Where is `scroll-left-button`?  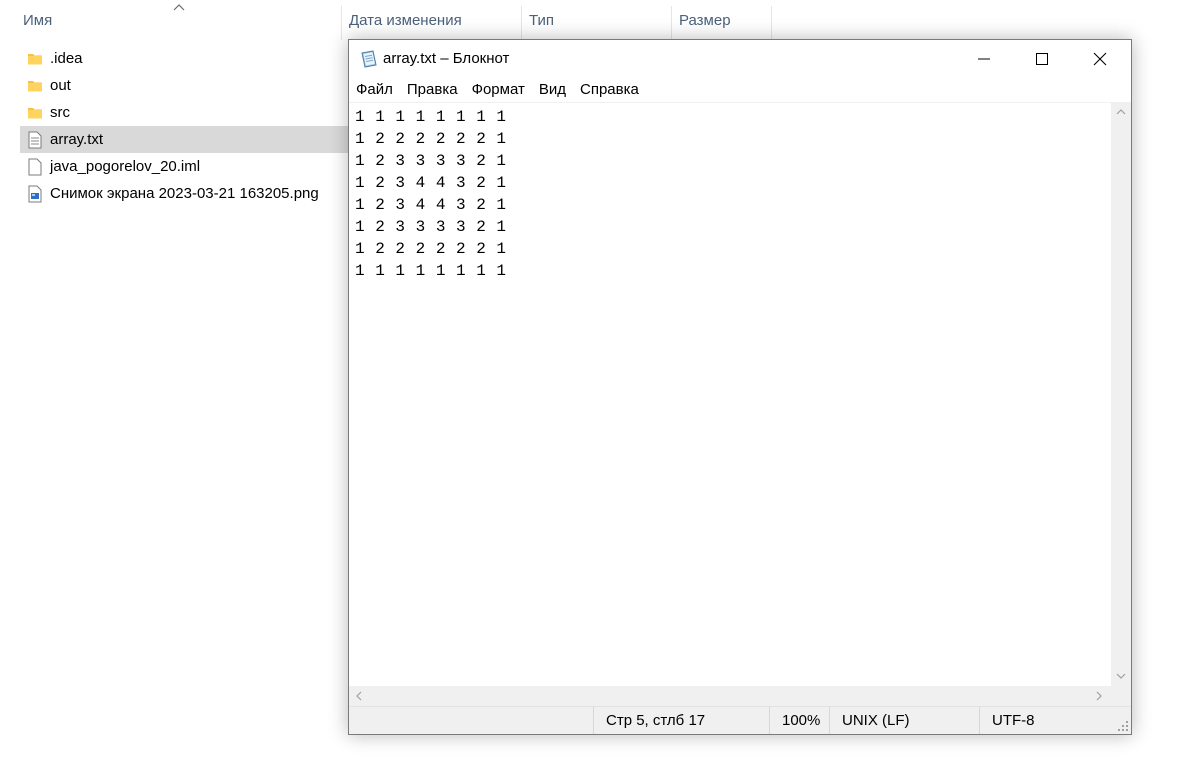
scroll-left-button is located at coordinates (359, 696).